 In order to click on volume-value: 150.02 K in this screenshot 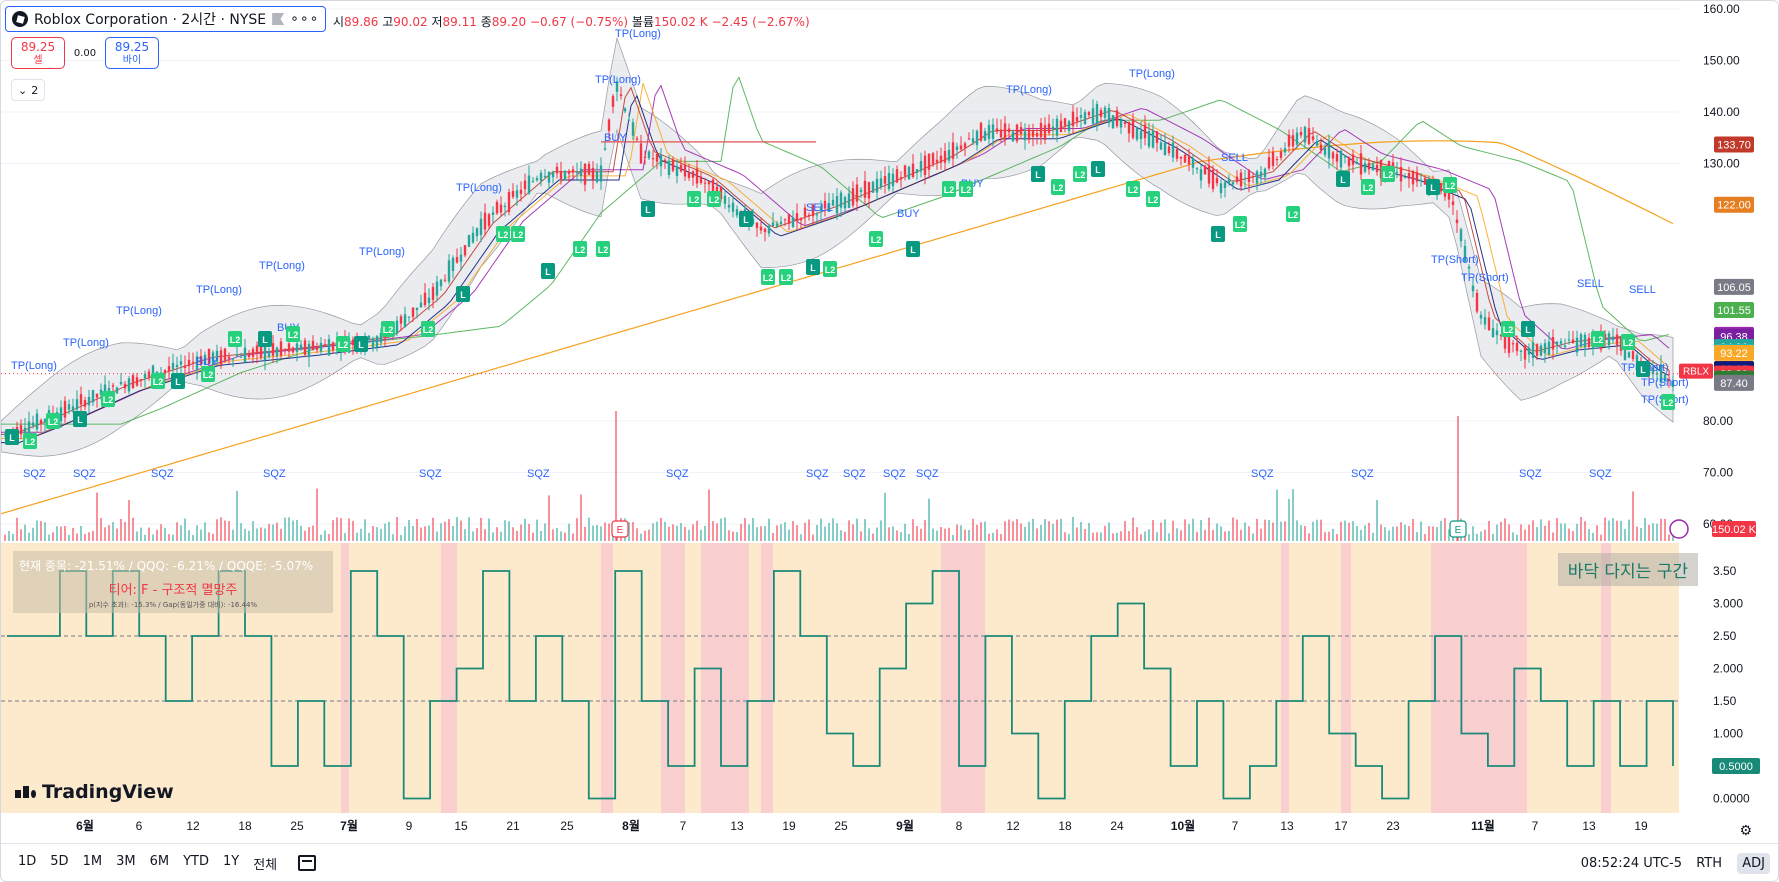, I will do `click(681, 22)`.